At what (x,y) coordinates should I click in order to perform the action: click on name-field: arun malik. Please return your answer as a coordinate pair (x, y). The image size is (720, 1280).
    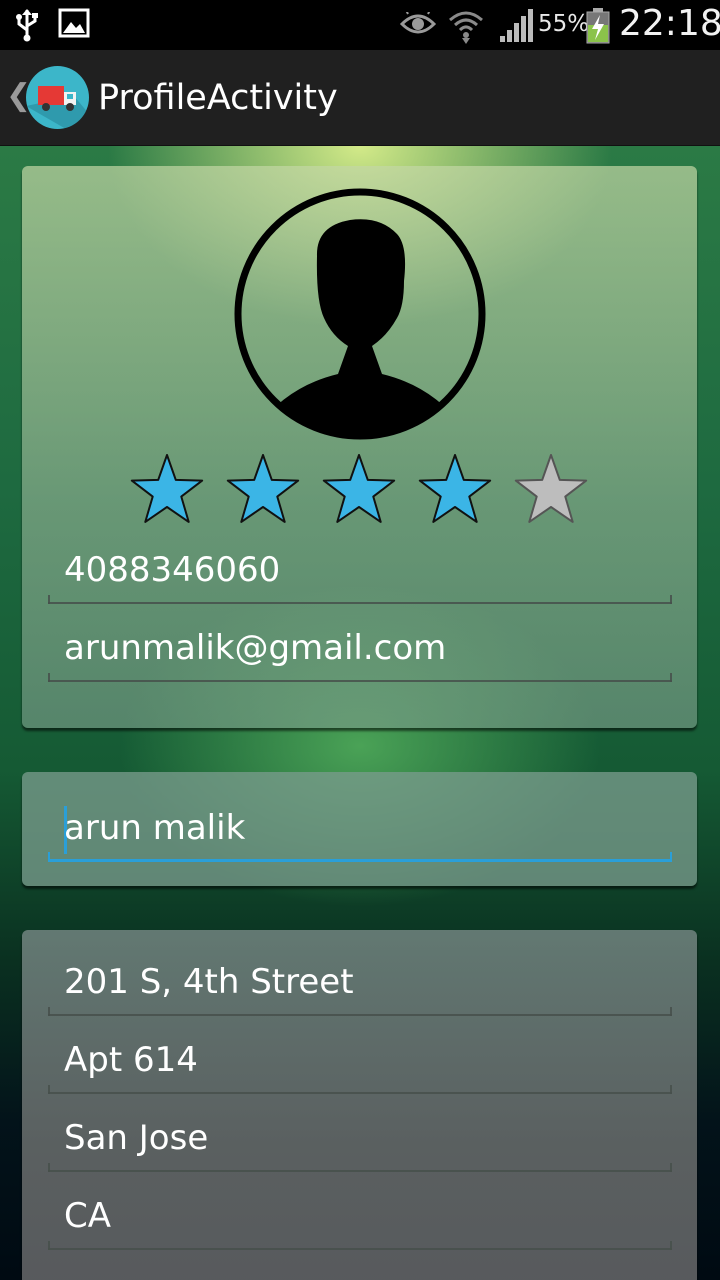
    Looking at the image, I should click on (360, 833).